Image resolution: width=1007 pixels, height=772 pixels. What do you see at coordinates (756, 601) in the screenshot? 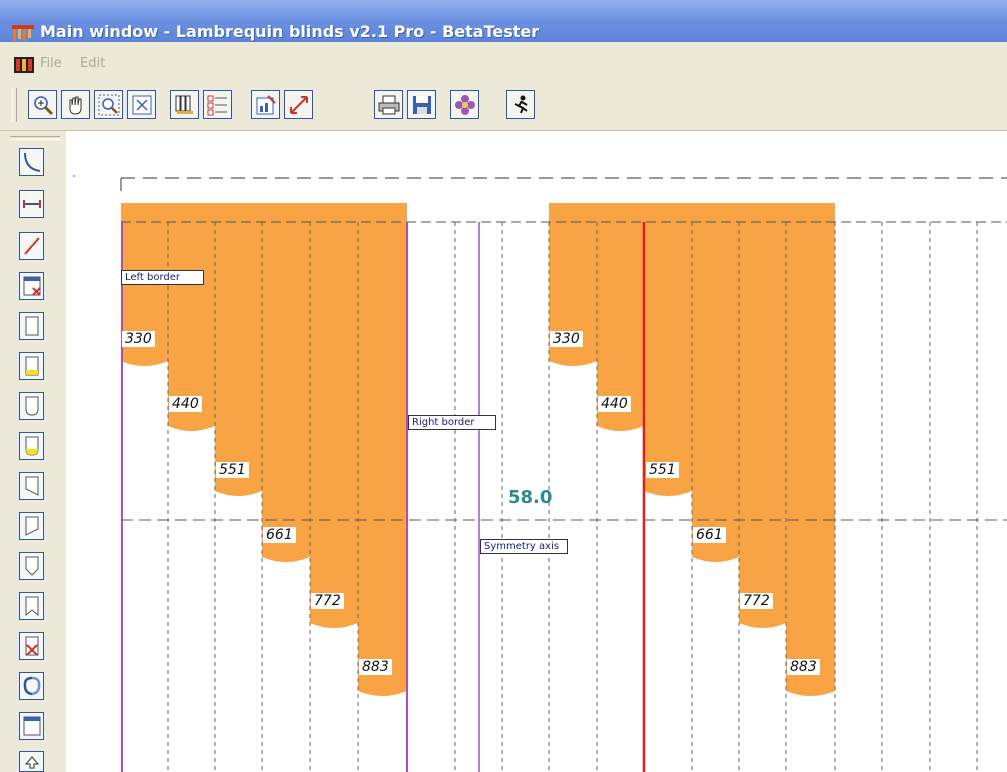
I see `right-depth-5: 772` at bounding box center [756, 601].